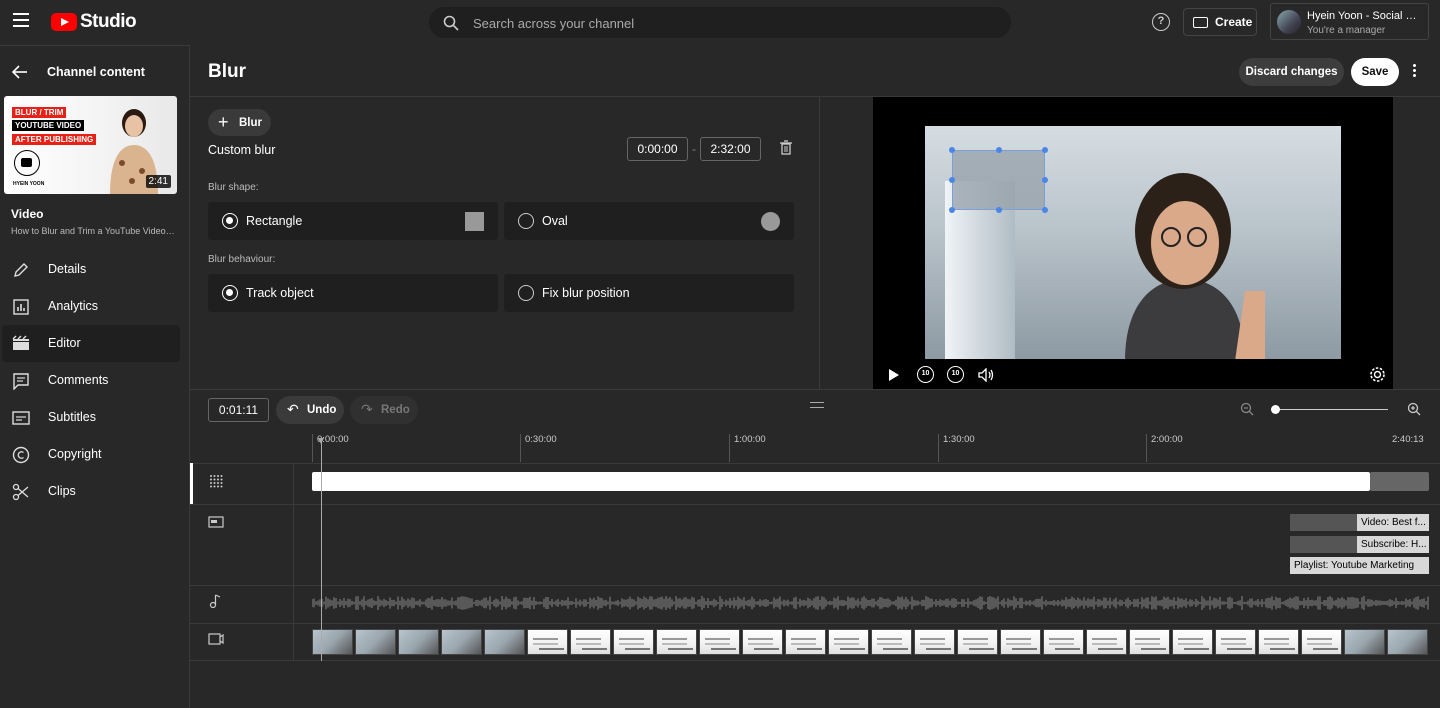 The width and height of the screenshot is (1440, 708). Describe the element at coordinates (39, 112) in the screenshot. I see `thumbnail-text-line-1: BLUR / TRIM` at that location.